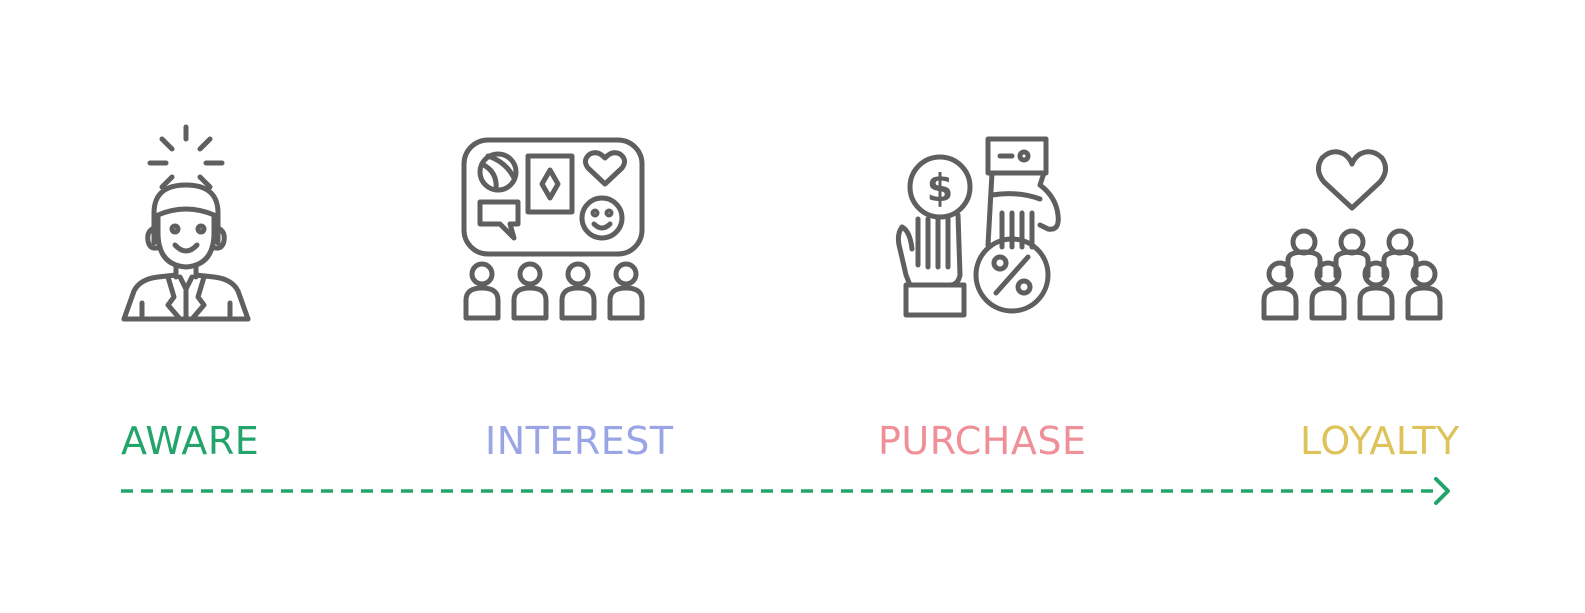 Image resolution: width=1585 pixels, height=613 pixels. Describe the element at coordinates (982, 441) in the screenshot. I see `stage-label-purchase: PURCHASE` at that location.